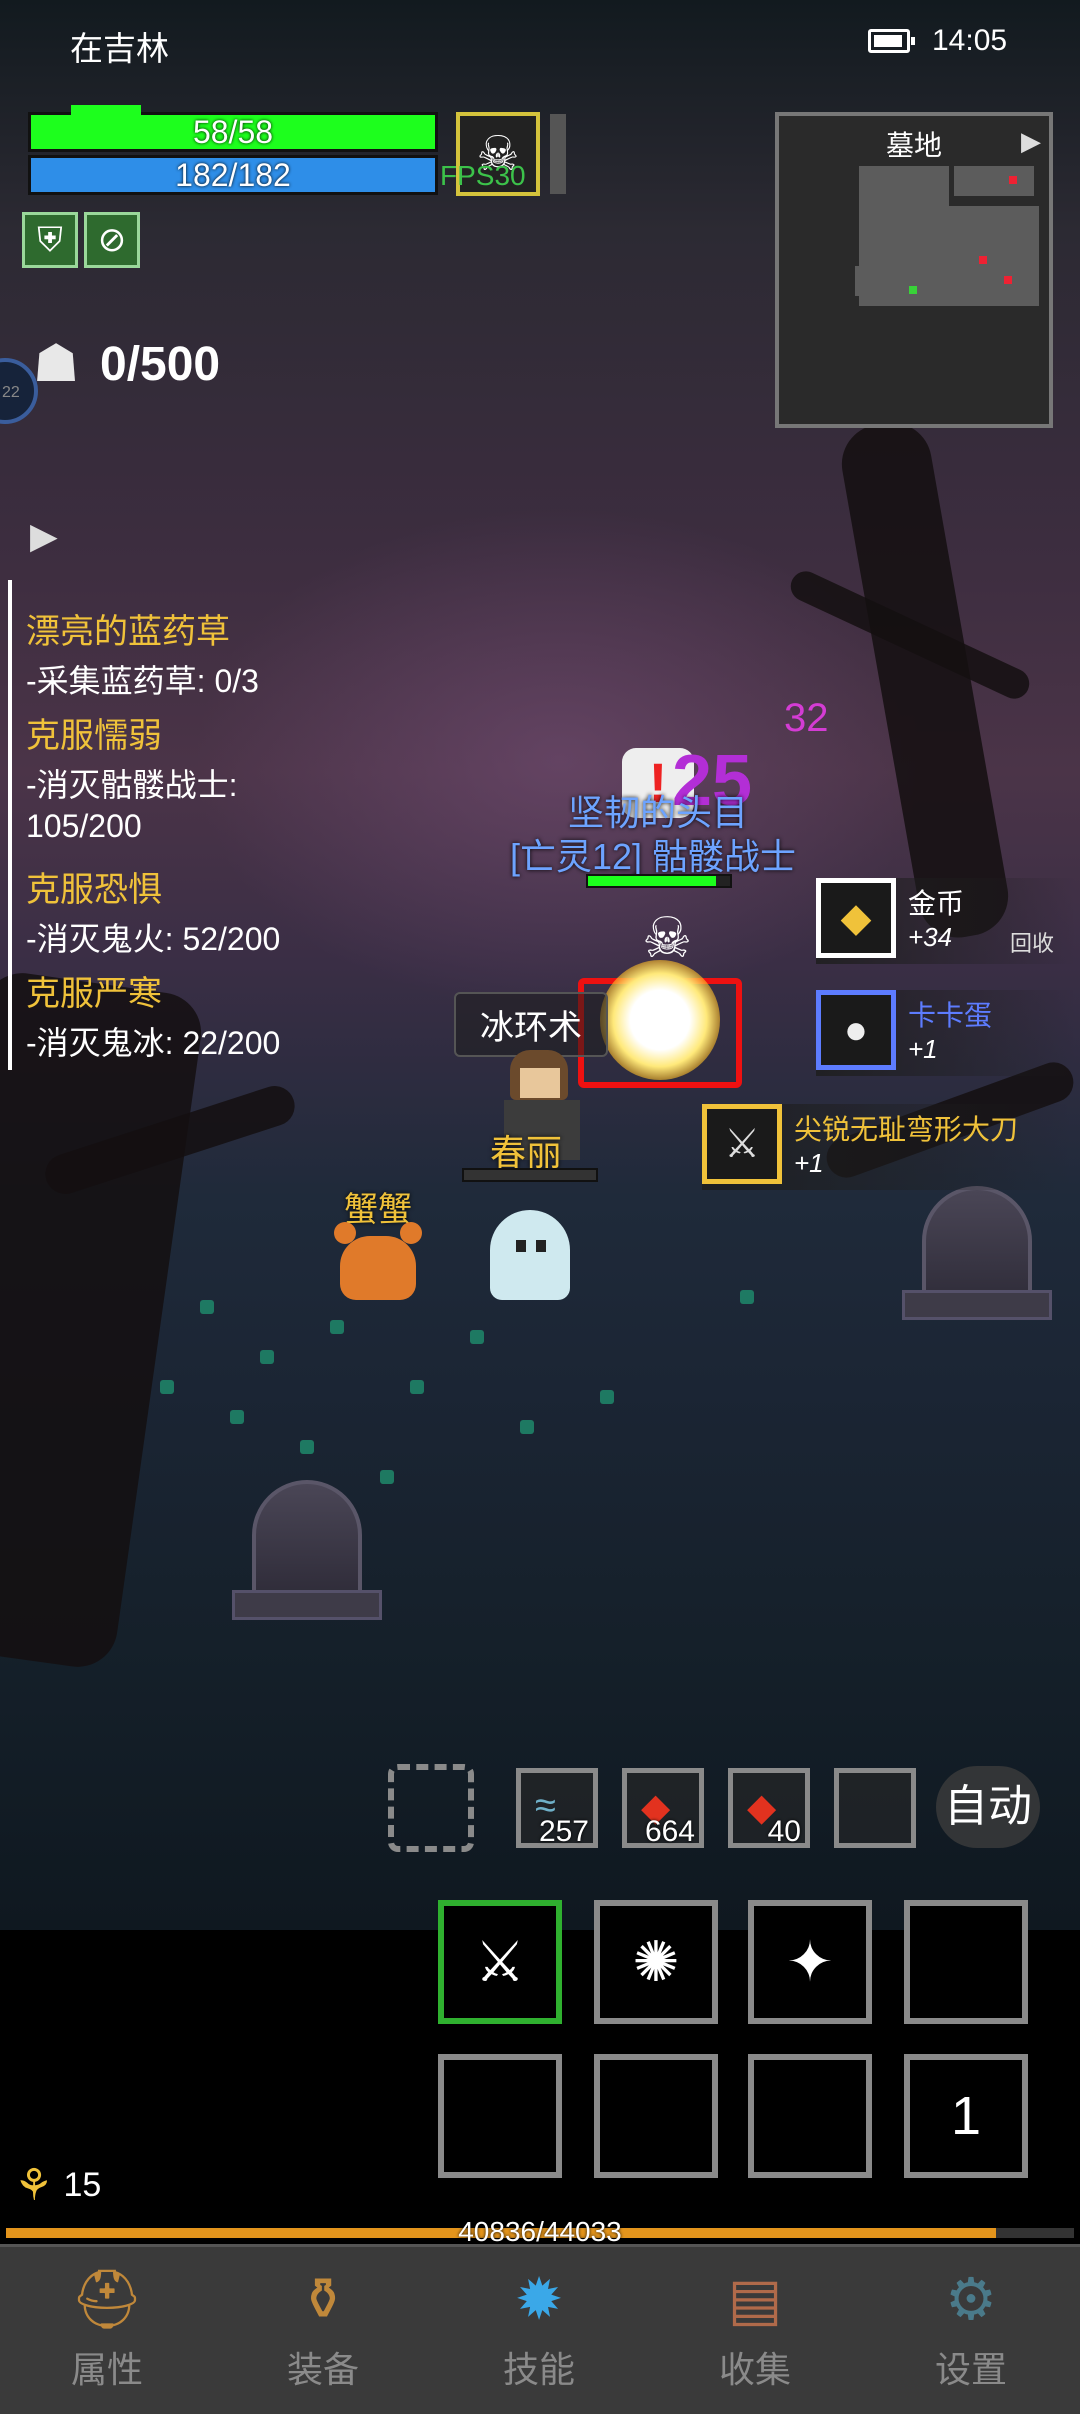 The width and height of the screenshot is (1080, 2414). I want to click on nav-item-collection: ▤ 收集, so click(755, 2329).